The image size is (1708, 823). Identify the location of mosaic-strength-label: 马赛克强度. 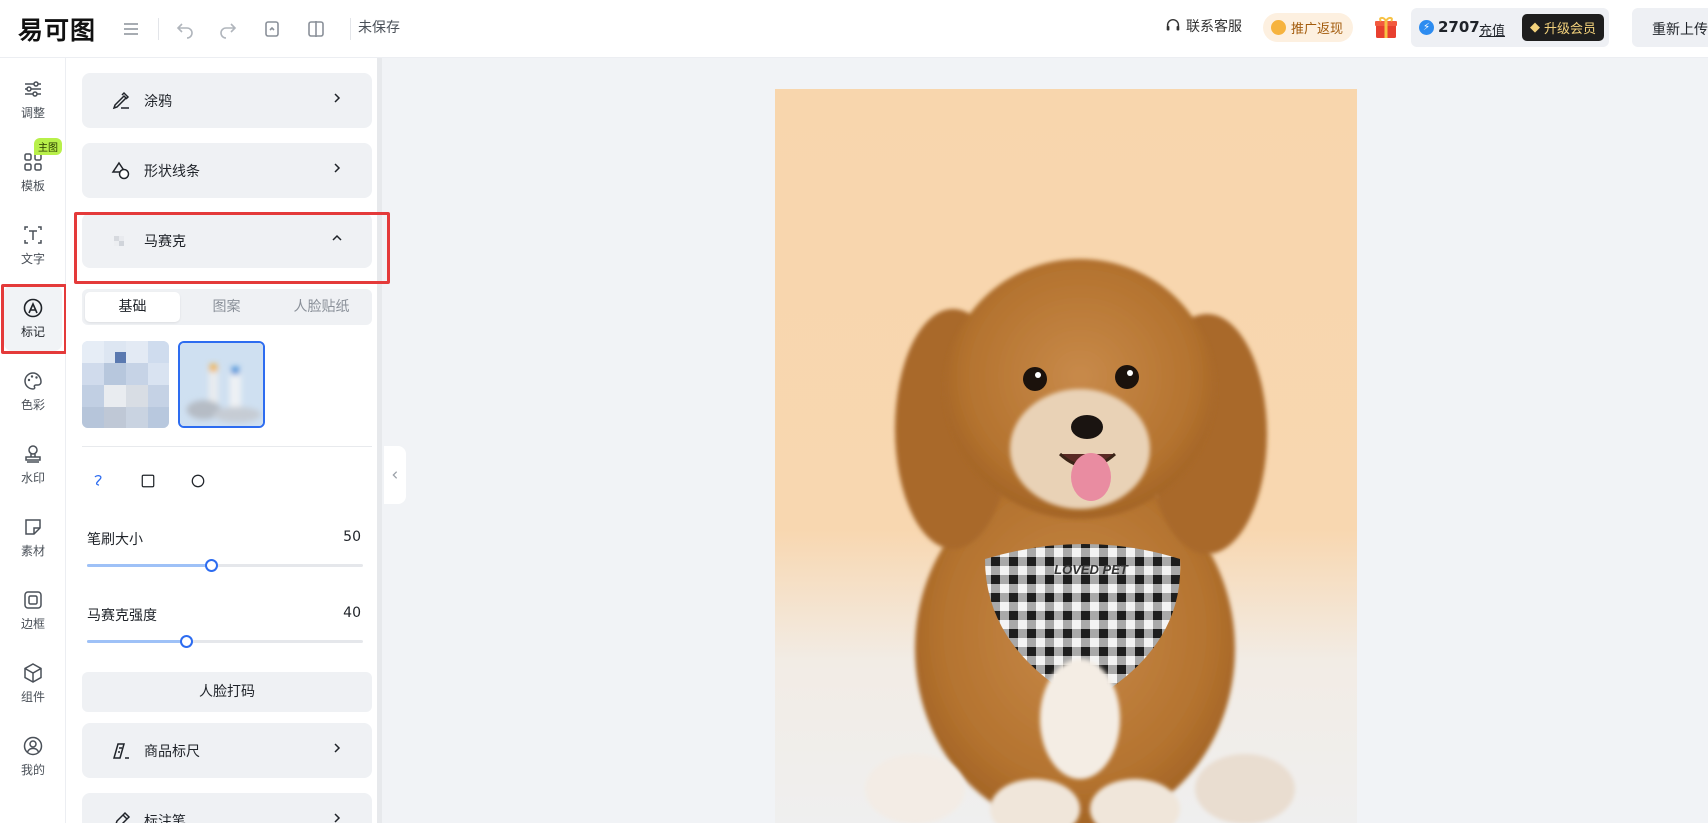
(122, 616).